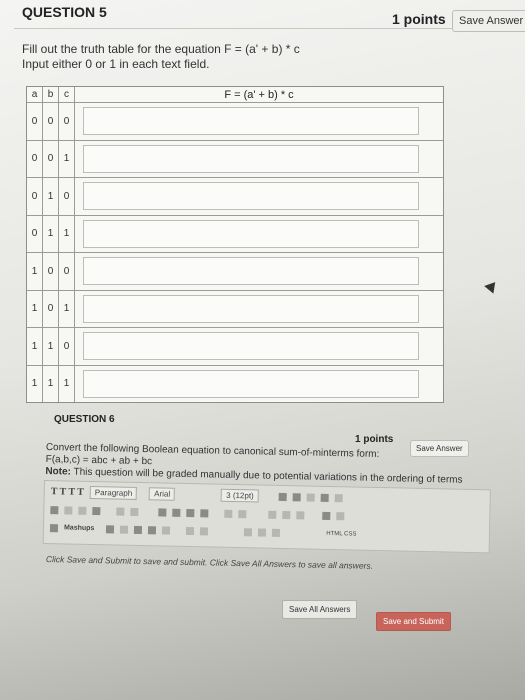  What do you see at coordinates (272, 514) in the screenshot?
I see `link-icon` at bounding box center [272, 514].